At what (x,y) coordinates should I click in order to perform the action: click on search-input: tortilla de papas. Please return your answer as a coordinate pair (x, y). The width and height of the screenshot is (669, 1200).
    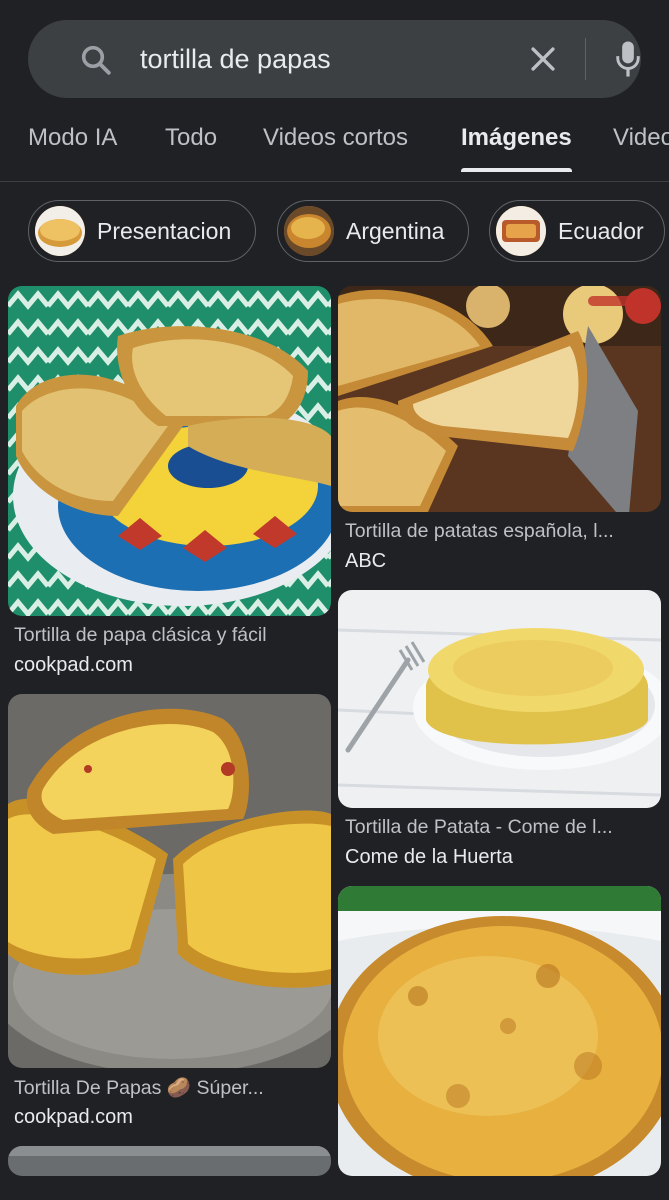
    Looking at the image, I should click on (235, 59).